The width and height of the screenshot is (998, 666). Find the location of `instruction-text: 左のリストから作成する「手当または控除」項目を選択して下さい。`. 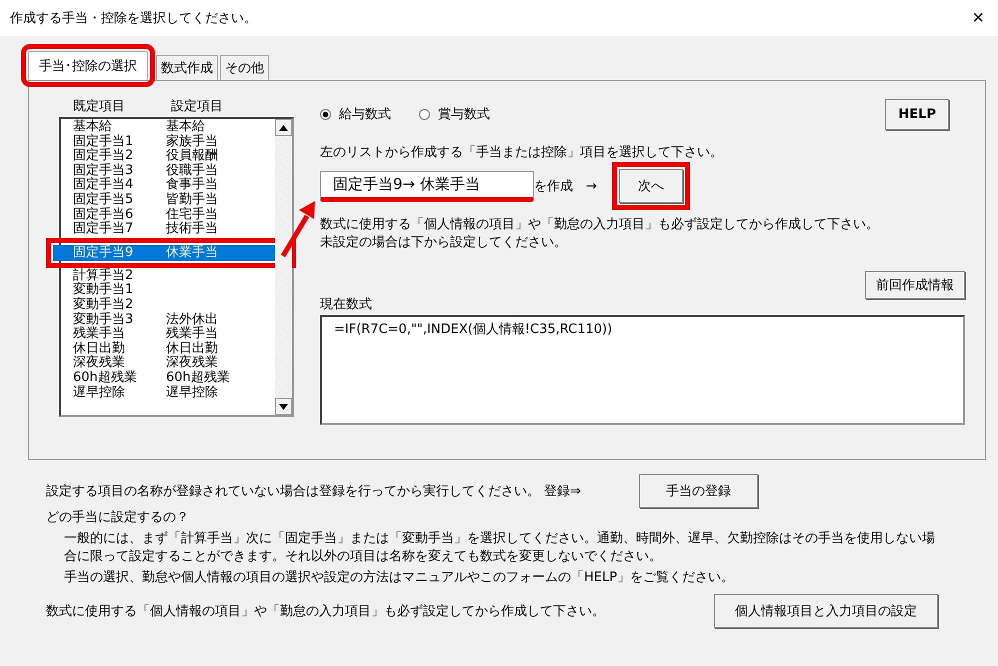

instruction-text: 左のリストから作成する「手当または控除」項目を選択して下さい。 is located at coordinates (522, 152).